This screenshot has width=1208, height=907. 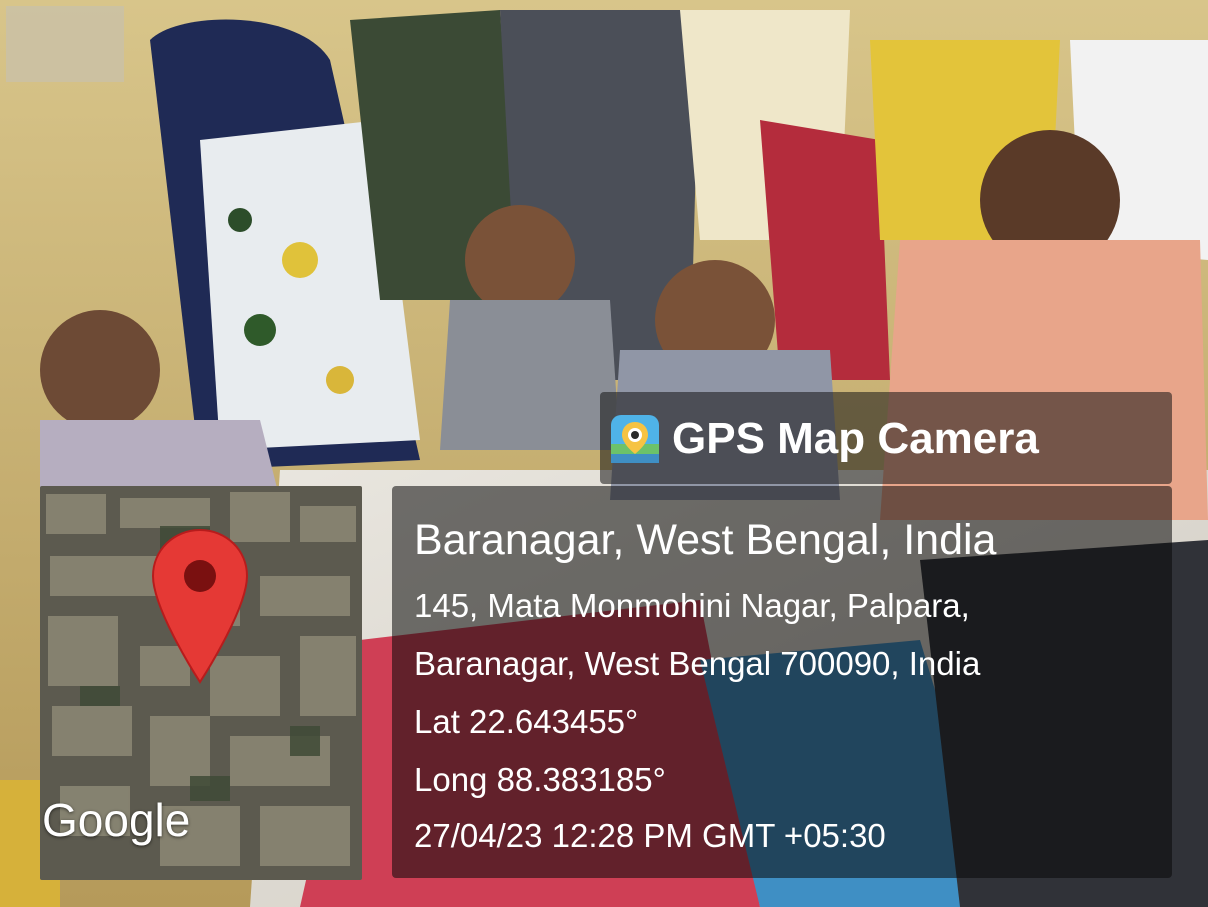 I want to click on place-title: Baranagar, West Bengal, India, so click(x=705, y=540).